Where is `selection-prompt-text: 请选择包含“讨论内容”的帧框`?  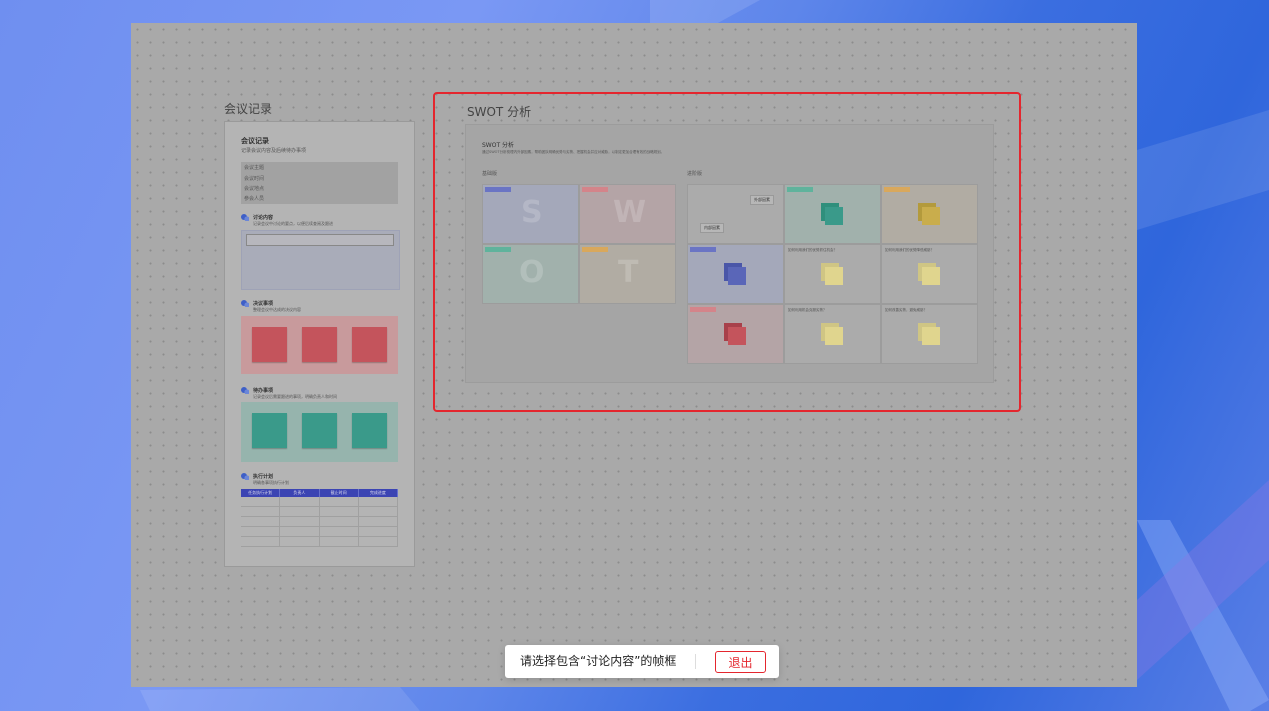 selection-prompt-text: 请选择包含“讨论内容”的帧框 is located at coordinates (598, 661).